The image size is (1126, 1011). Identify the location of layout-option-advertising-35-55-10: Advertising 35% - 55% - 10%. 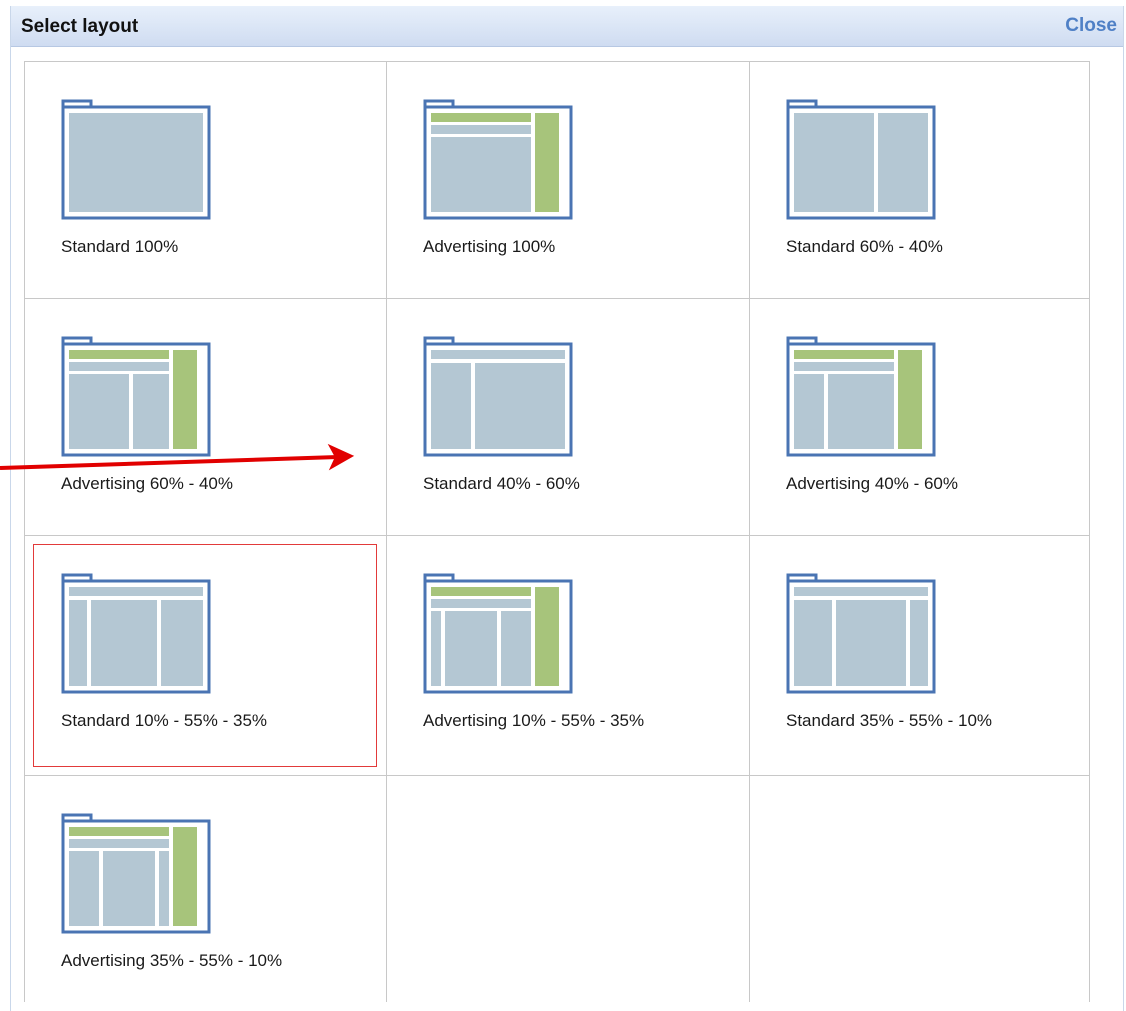
(206, 889).